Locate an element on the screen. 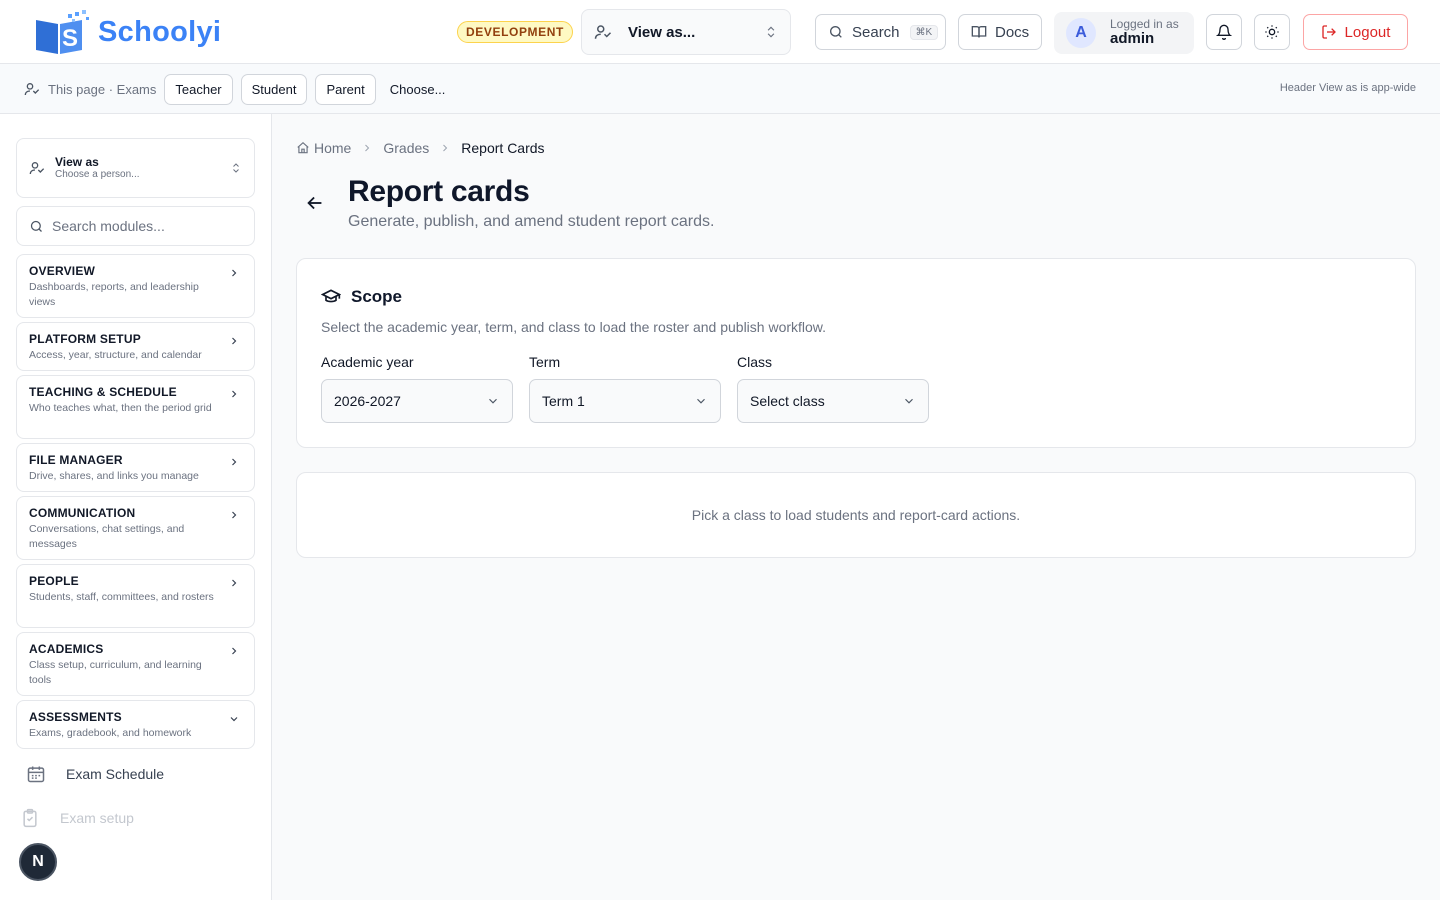 Image resolution: width=1440 pixels, height=900 pixels. term-value: Term 1 is located at coordinates (563, 401).